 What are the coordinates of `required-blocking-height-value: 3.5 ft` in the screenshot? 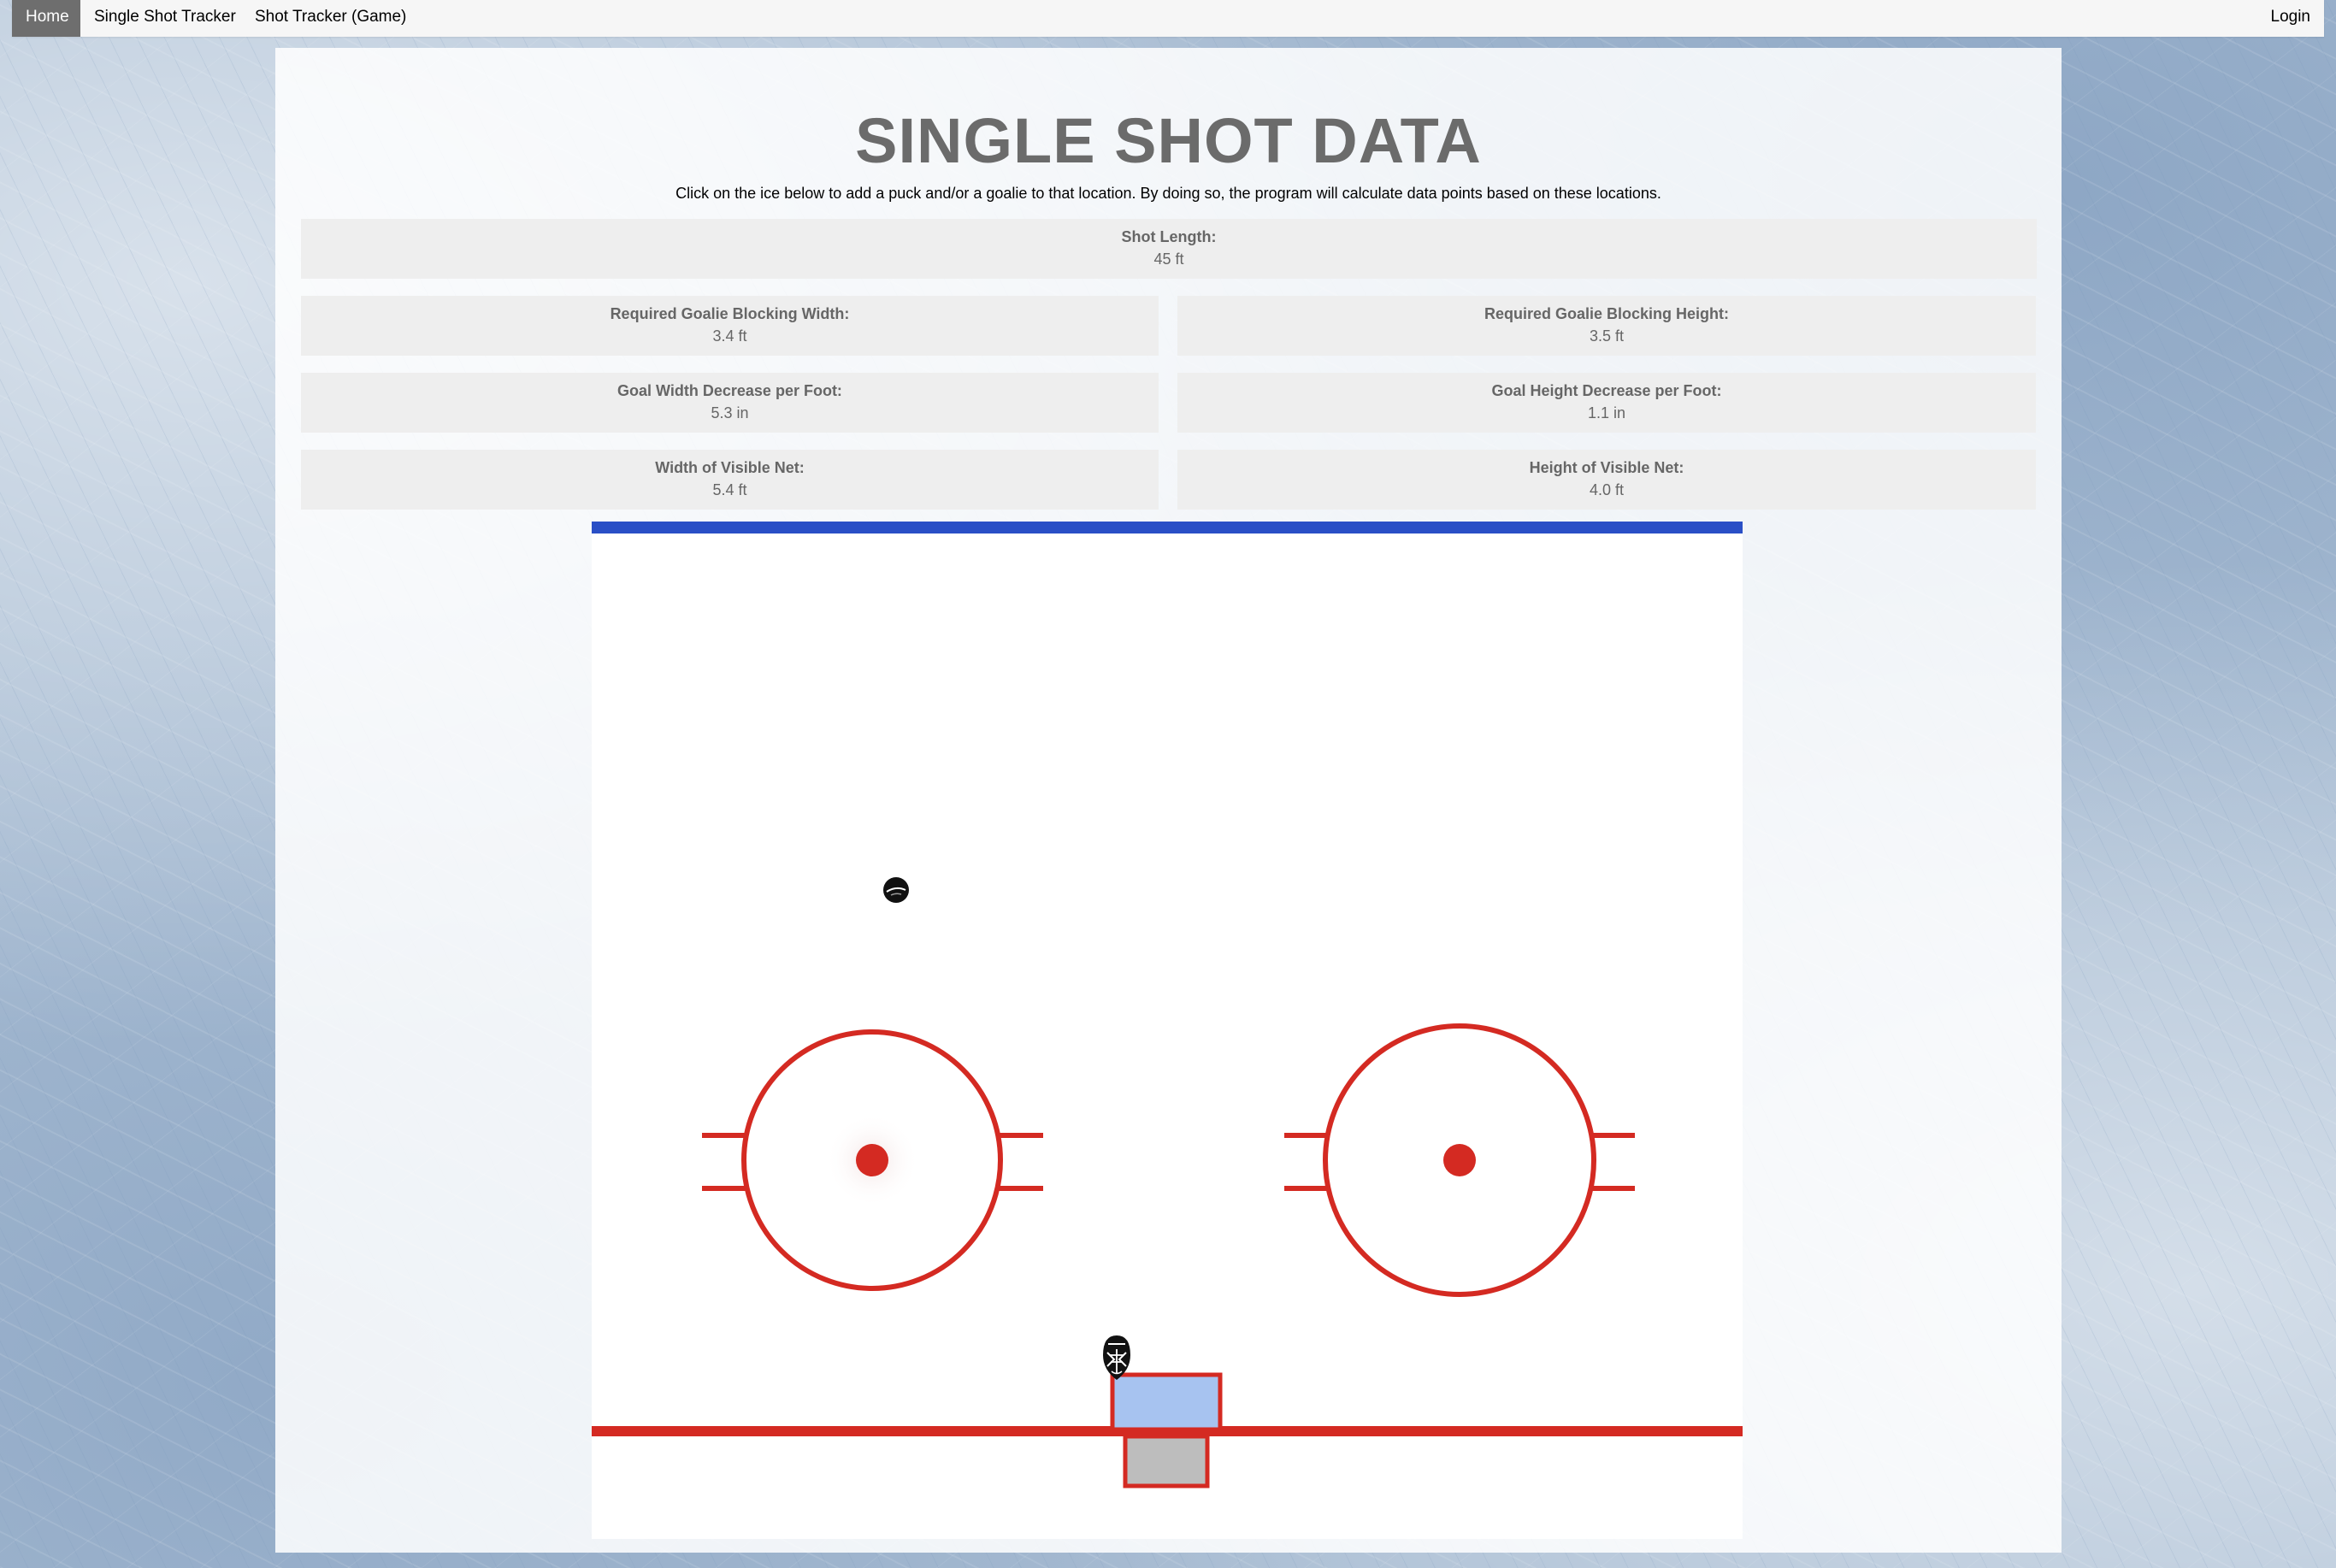 It's located at (1607, 336).